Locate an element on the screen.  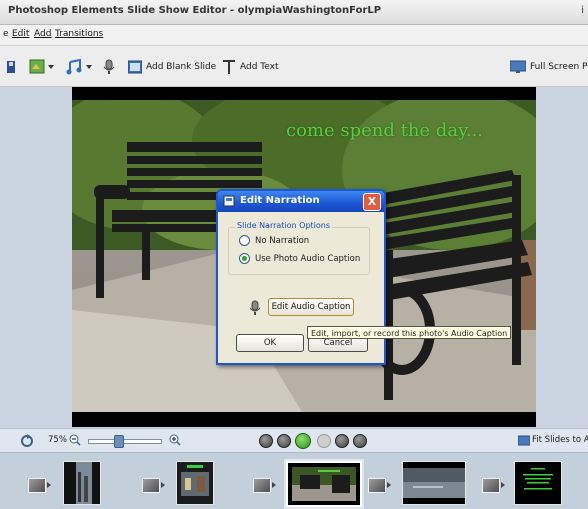
playback-controls-bar: 75% Fit Slides to A is located at coordinates (294, 440).